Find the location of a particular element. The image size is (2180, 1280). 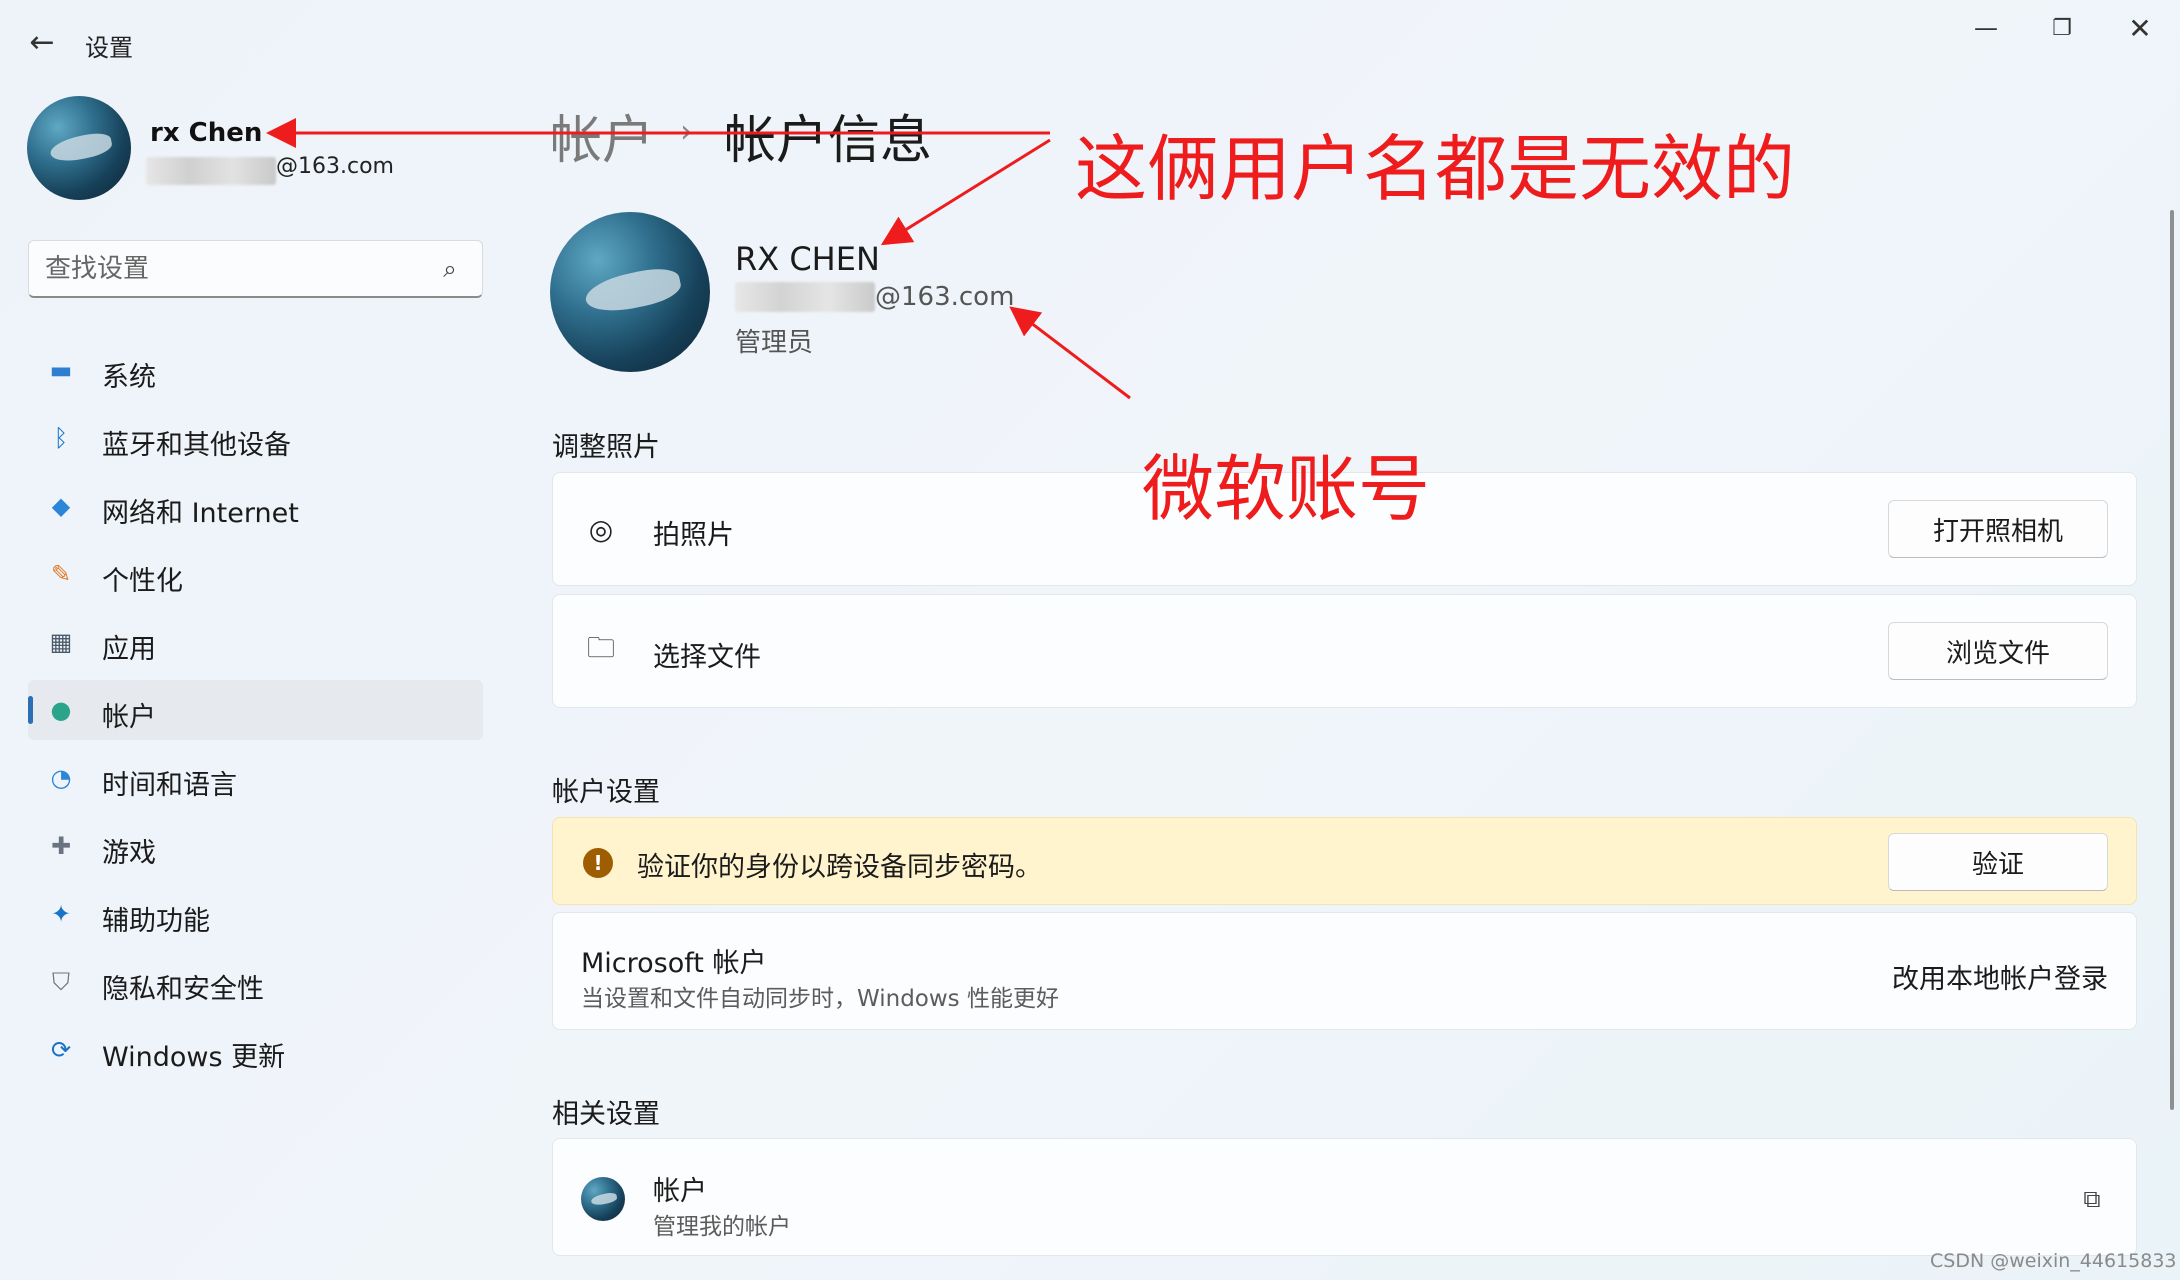

arrow-to-account-email is located at coordinates (1070, 353).